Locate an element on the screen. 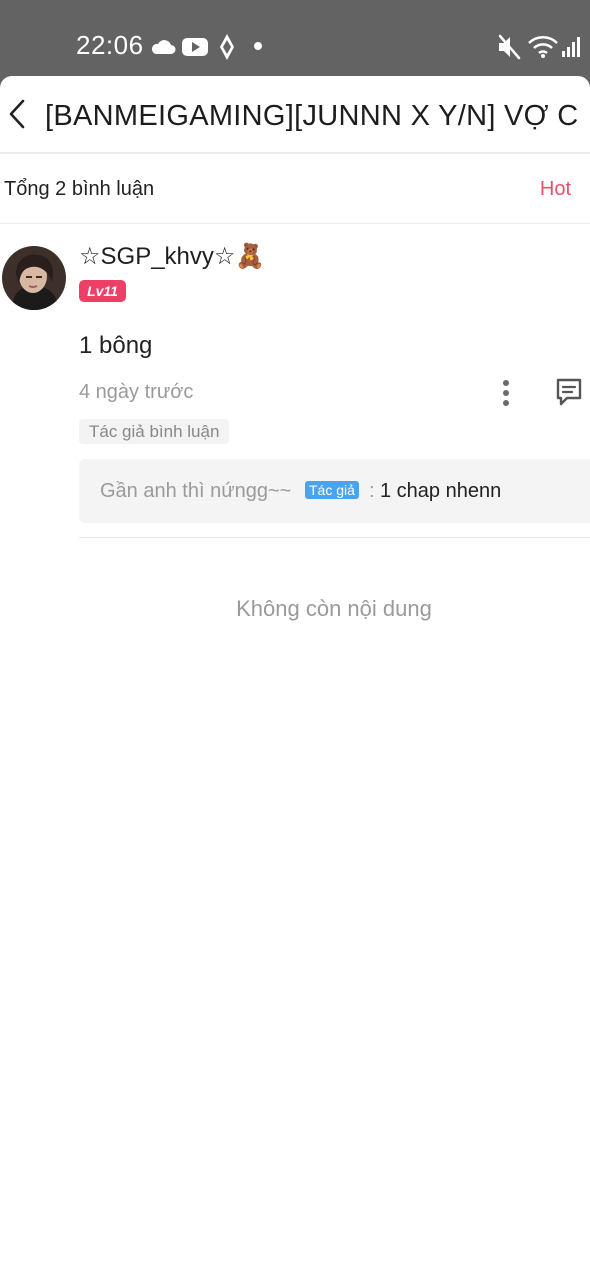 The width and height of the screenshot is (590, 1280). author-comment-tag: Tác giả bình luận is located at coordinates (154, 431).